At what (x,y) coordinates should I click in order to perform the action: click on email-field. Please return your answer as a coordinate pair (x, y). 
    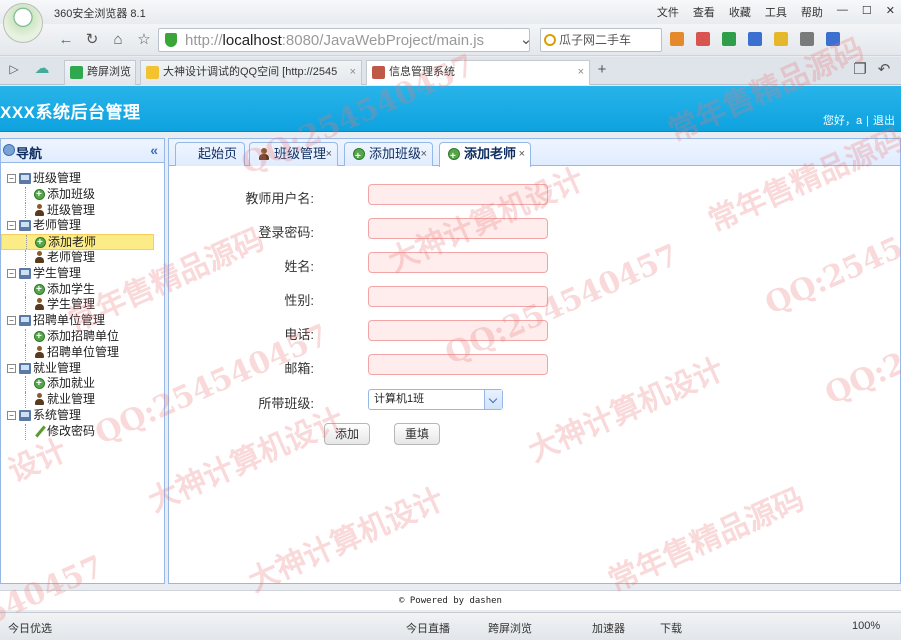
    Looking at the image, I should click on (458, 364).